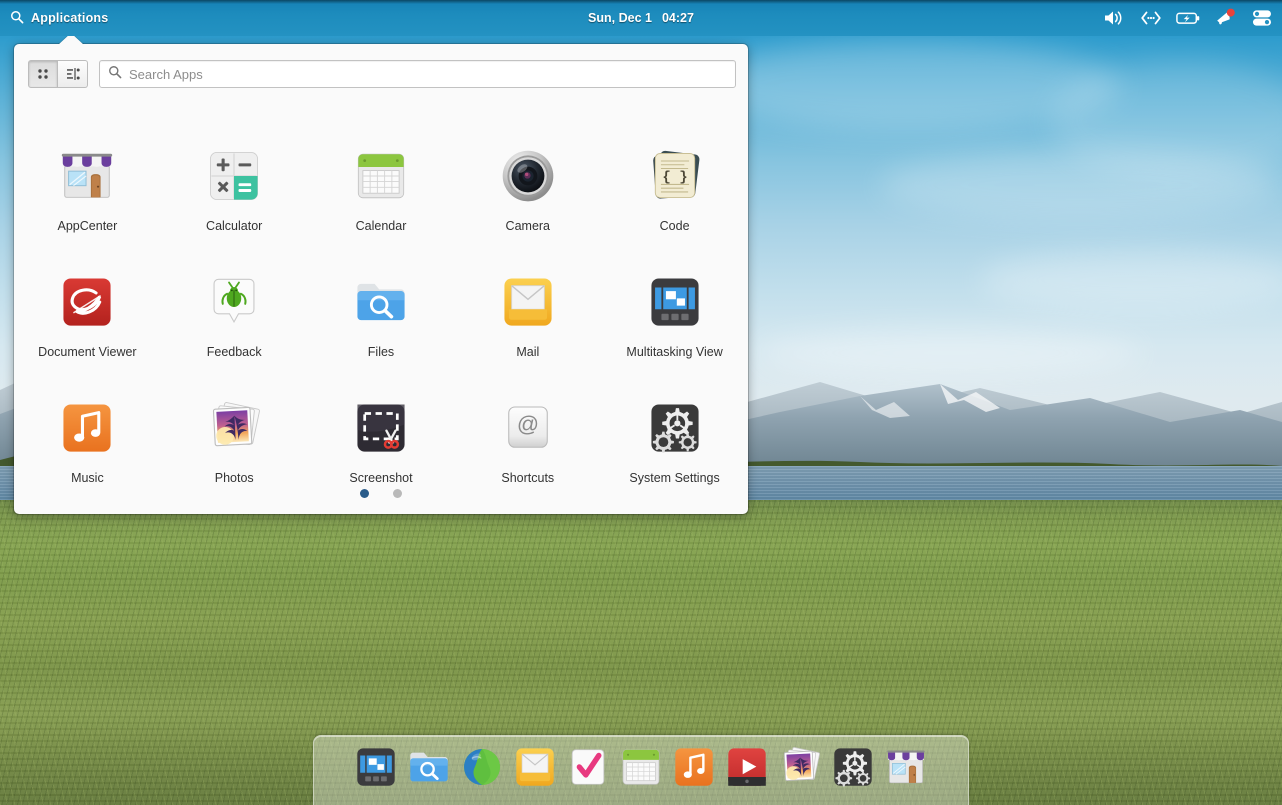 Image resolution: width=1282 pixels, height=805 pixels. I want to click on dock-item-files, so click(429, 767).